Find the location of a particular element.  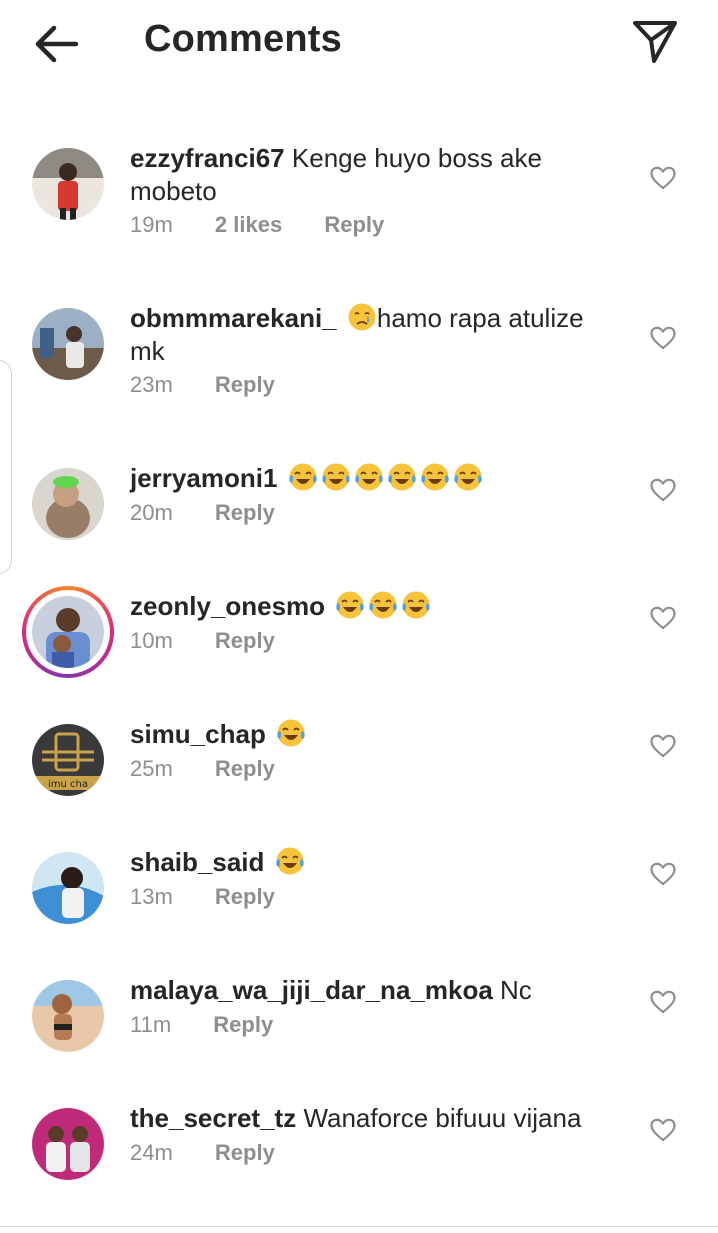

comment-text: malaya_wa_jiji_dar_na_mkoa Nc is located at coordinates (375, 990).